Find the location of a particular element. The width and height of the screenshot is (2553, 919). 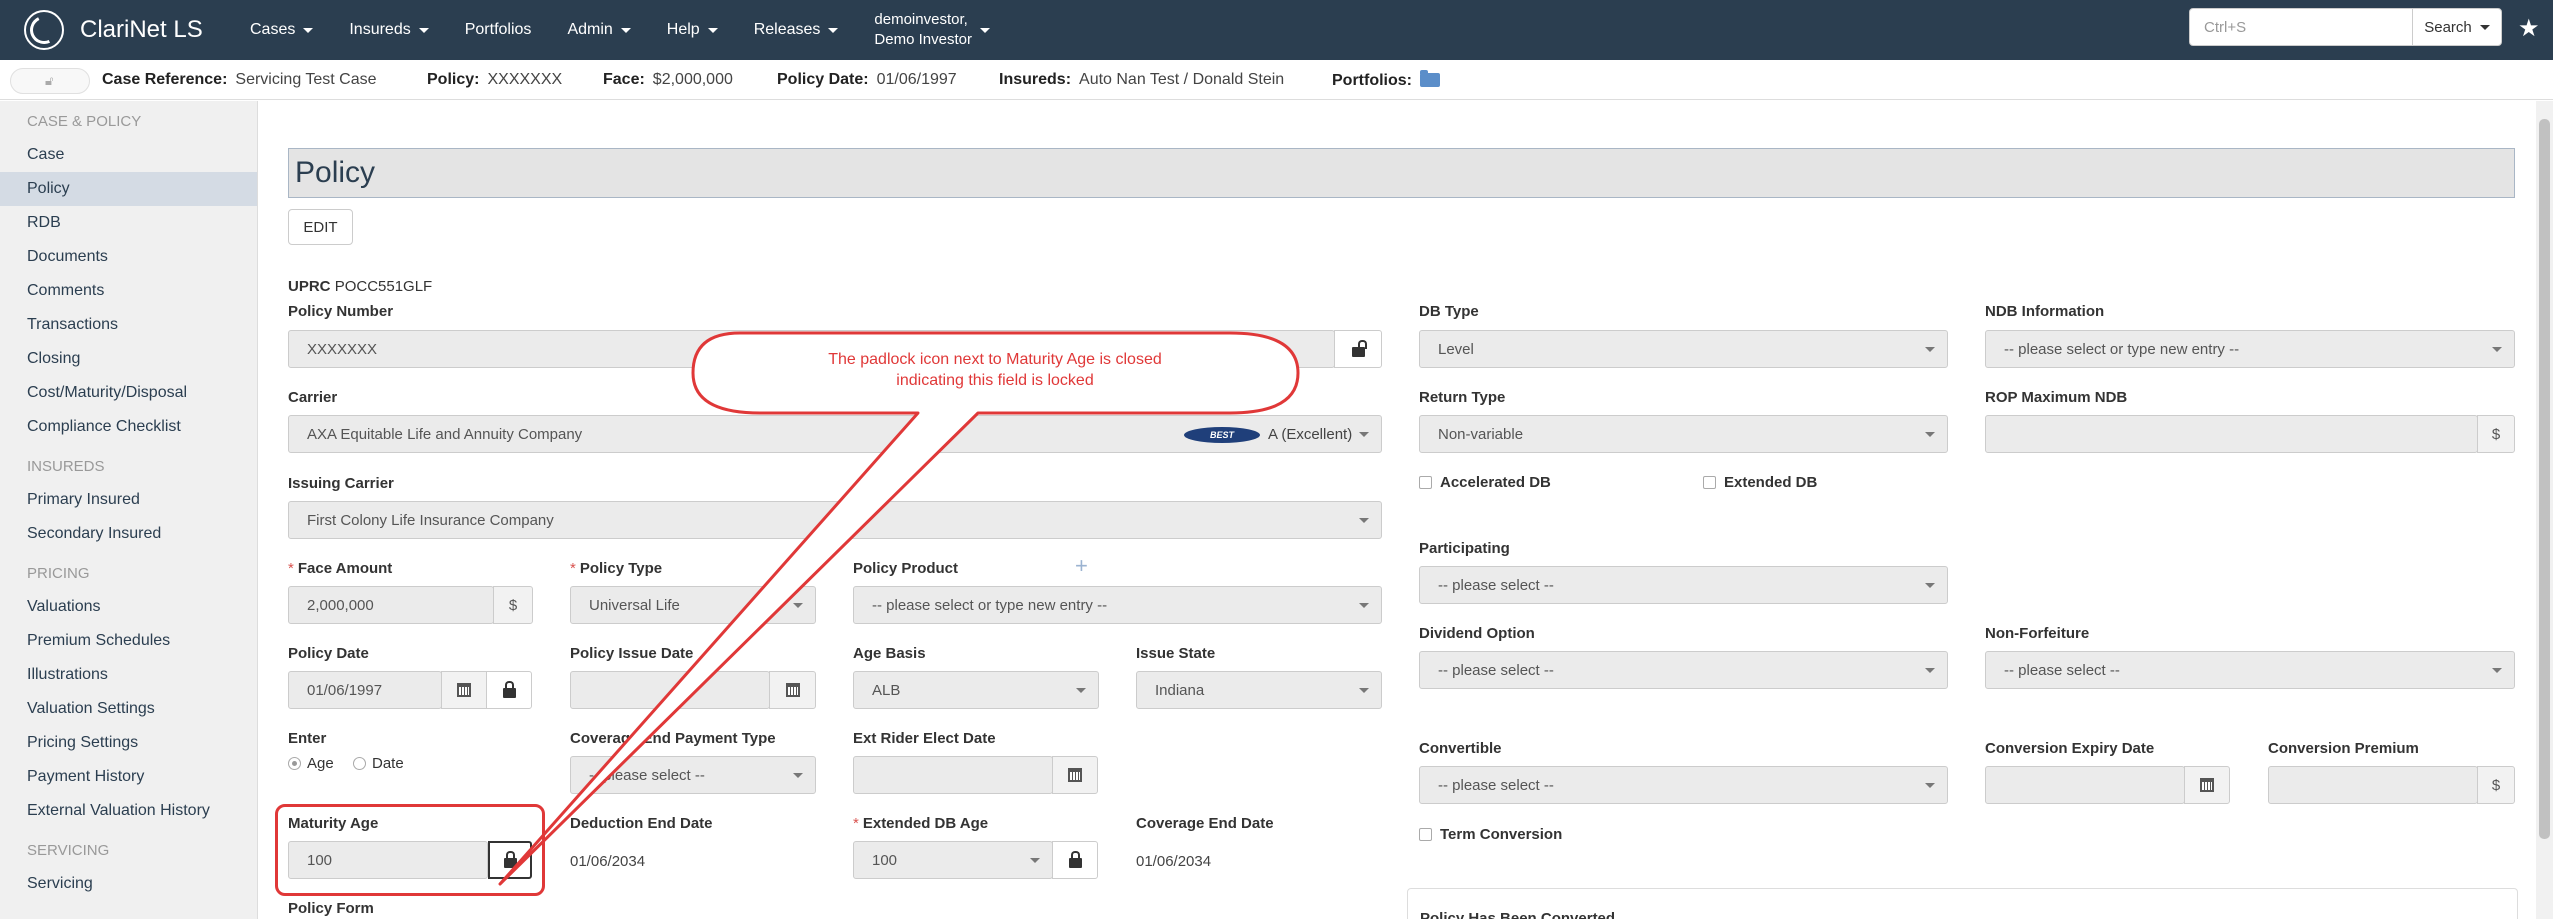

sidebar-item-policy: Policy is located at coordinates (128, 189).